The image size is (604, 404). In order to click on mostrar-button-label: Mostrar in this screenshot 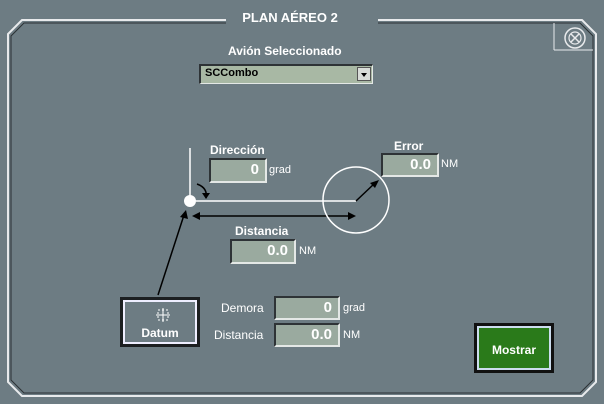, I will do `click(513, 350)`.